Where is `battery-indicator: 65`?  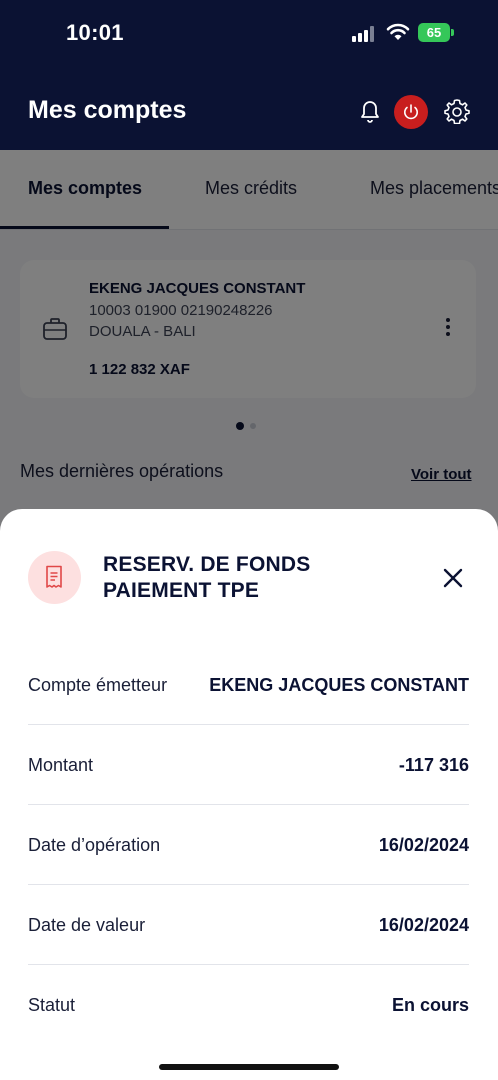
battery-indicator: 65 is located at coordinates (436, 32).